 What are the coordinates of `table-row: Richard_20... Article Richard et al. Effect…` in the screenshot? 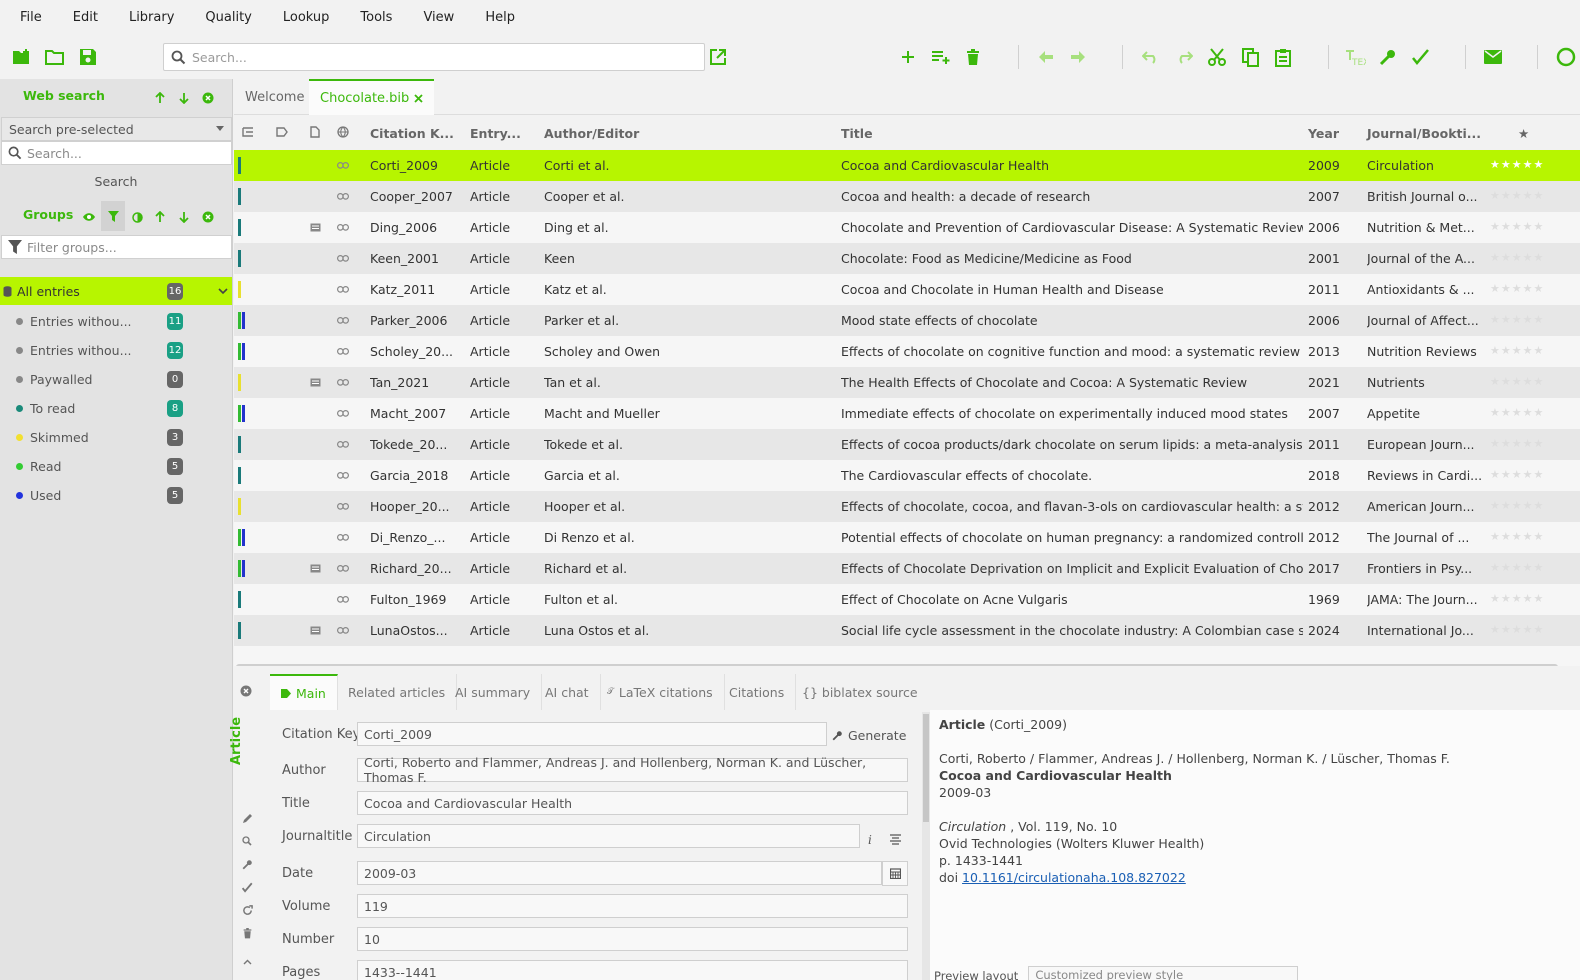 It's located at (907, 568).